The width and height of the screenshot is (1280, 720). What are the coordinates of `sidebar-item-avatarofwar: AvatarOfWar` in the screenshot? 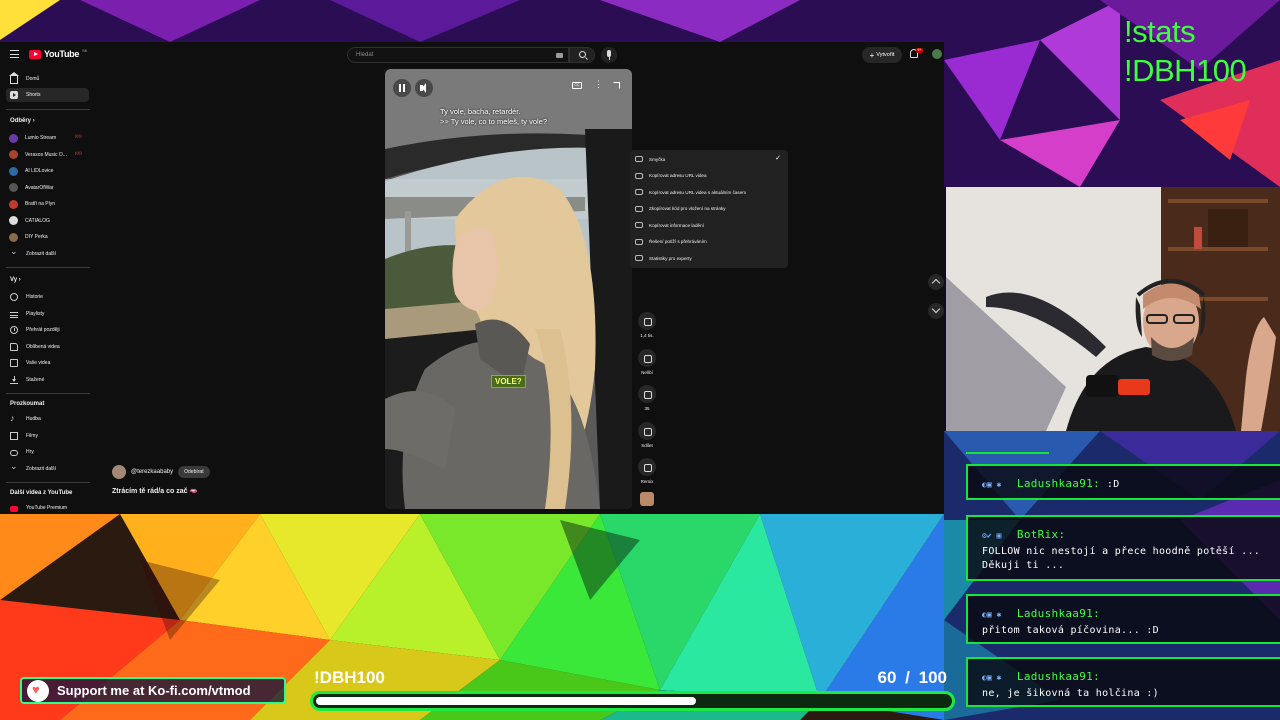 It's located at (47, 188).